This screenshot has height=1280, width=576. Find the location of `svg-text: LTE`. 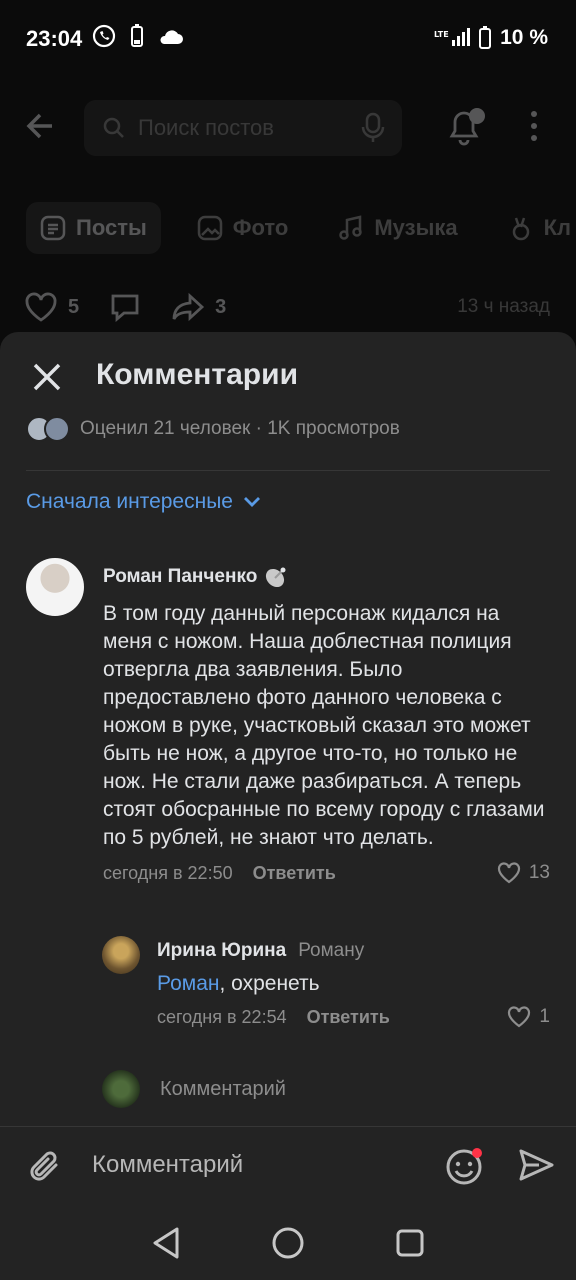

svg-text: LTE is located at coordinates (441, 34).